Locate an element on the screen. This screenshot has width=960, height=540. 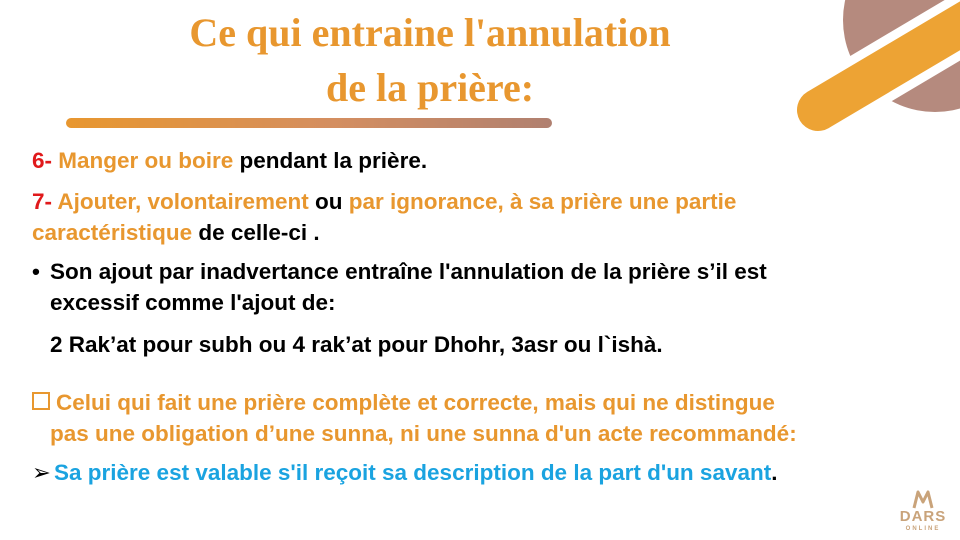
bullet-line-2: excessif comme l'ajout de: is located at coordinates (193, 302).